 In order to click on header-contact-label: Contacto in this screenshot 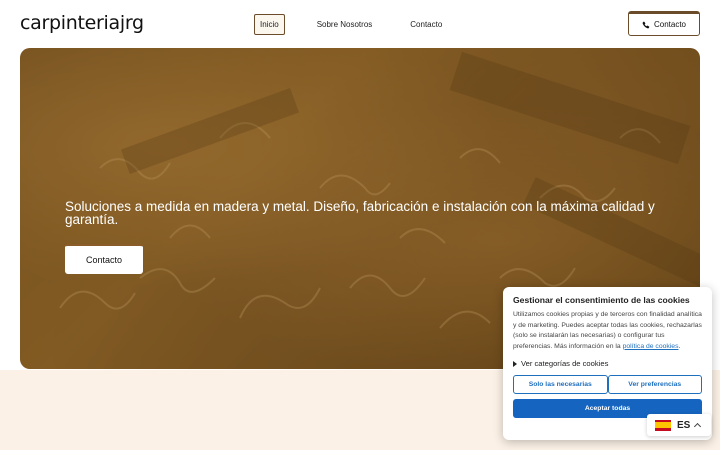, I will do `click(670, 24)`.